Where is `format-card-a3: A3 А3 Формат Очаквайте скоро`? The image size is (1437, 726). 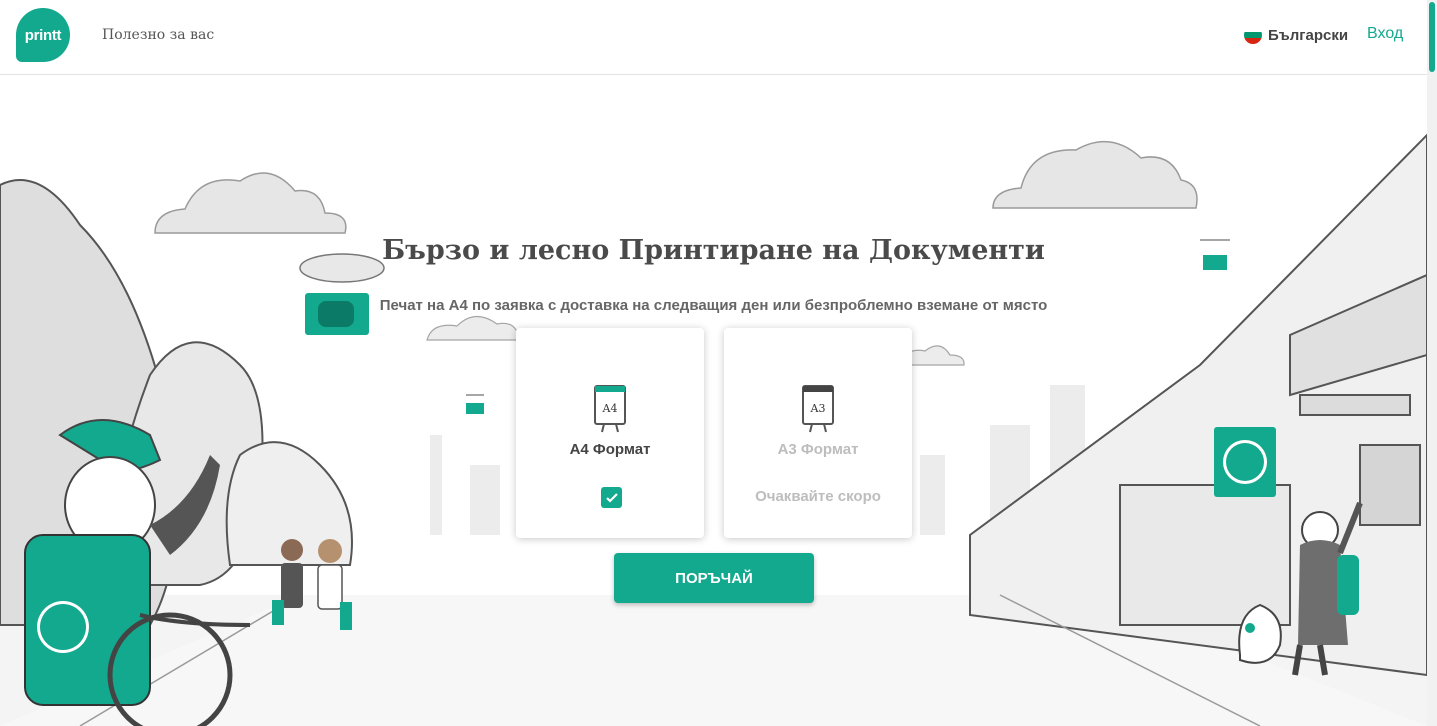
format-card-a3: A3 А3 Формат Очаквайте скоро is located at coordinates (818, 433).